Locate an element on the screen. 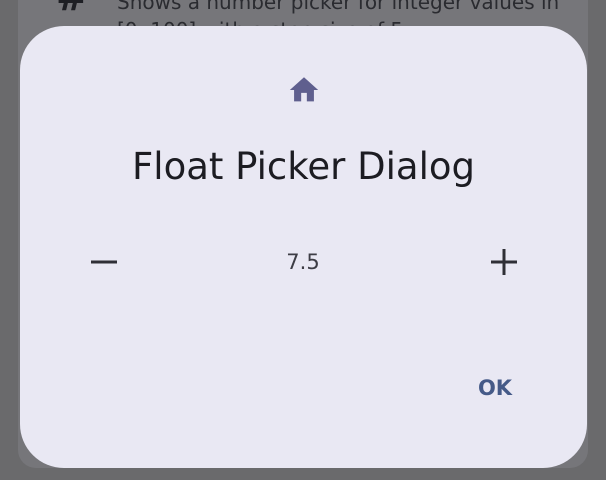 Image resolution: width=606 pixels, height=480 pixels. hash-icon: # is located at coordinates (72, 8).